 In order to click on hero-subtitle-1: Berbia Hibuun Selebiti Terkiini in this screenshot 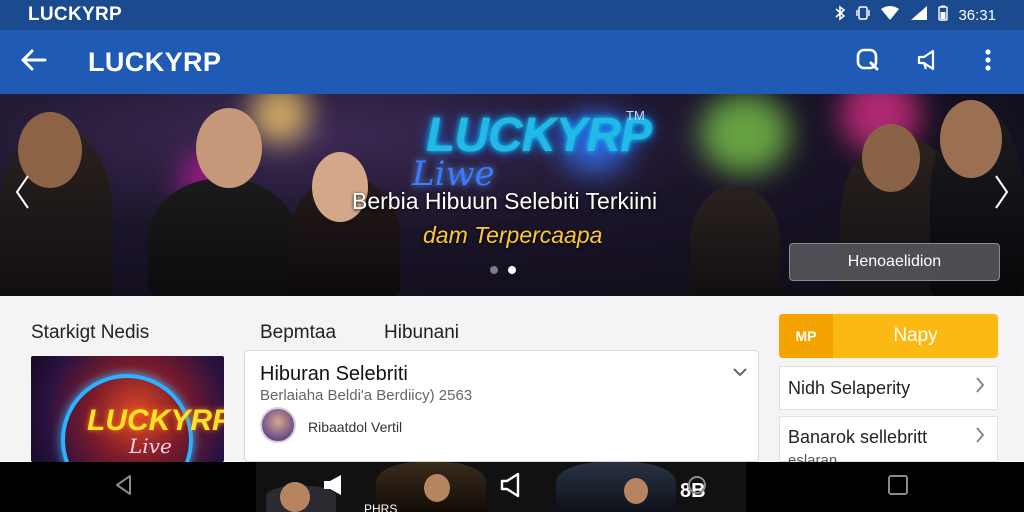, I will do `click(505, 201)`.